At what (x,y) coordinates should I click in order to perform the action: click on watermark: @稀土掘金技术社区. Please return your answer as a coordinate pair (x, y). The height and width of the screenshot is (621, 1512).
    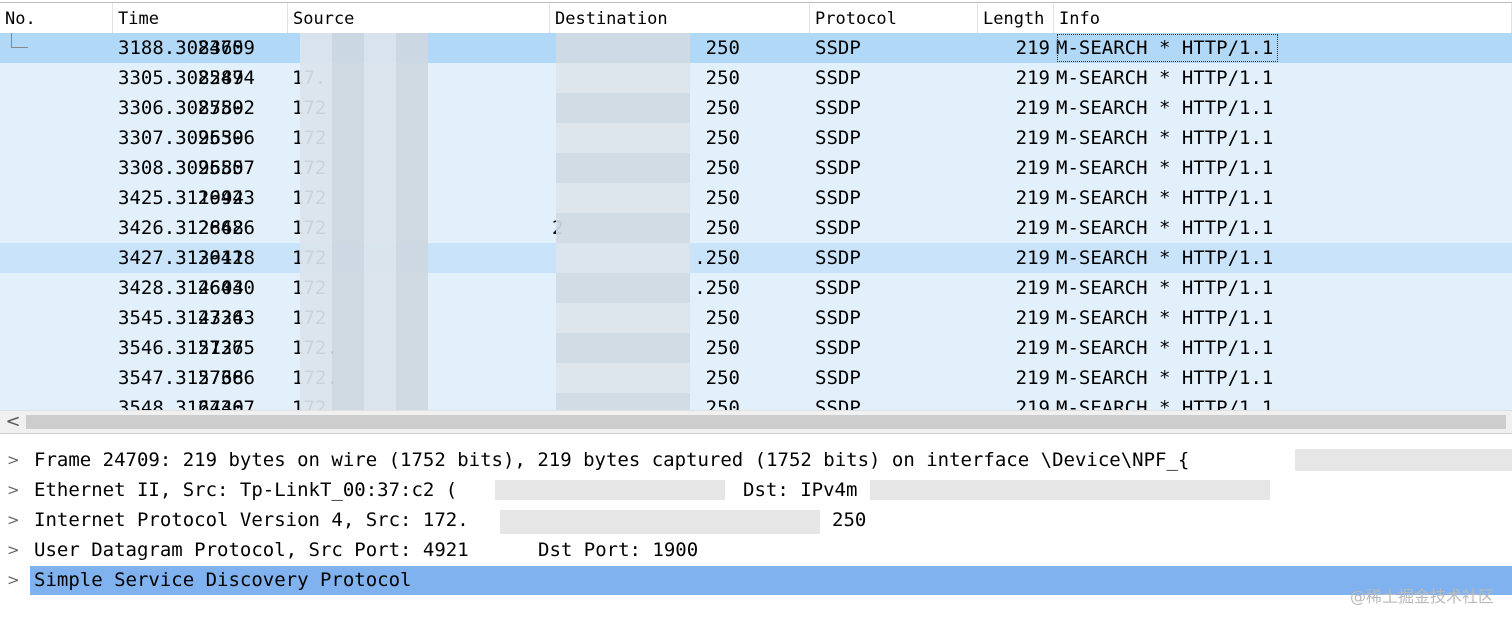
    Looking at the image, I should click on (1421, 596).